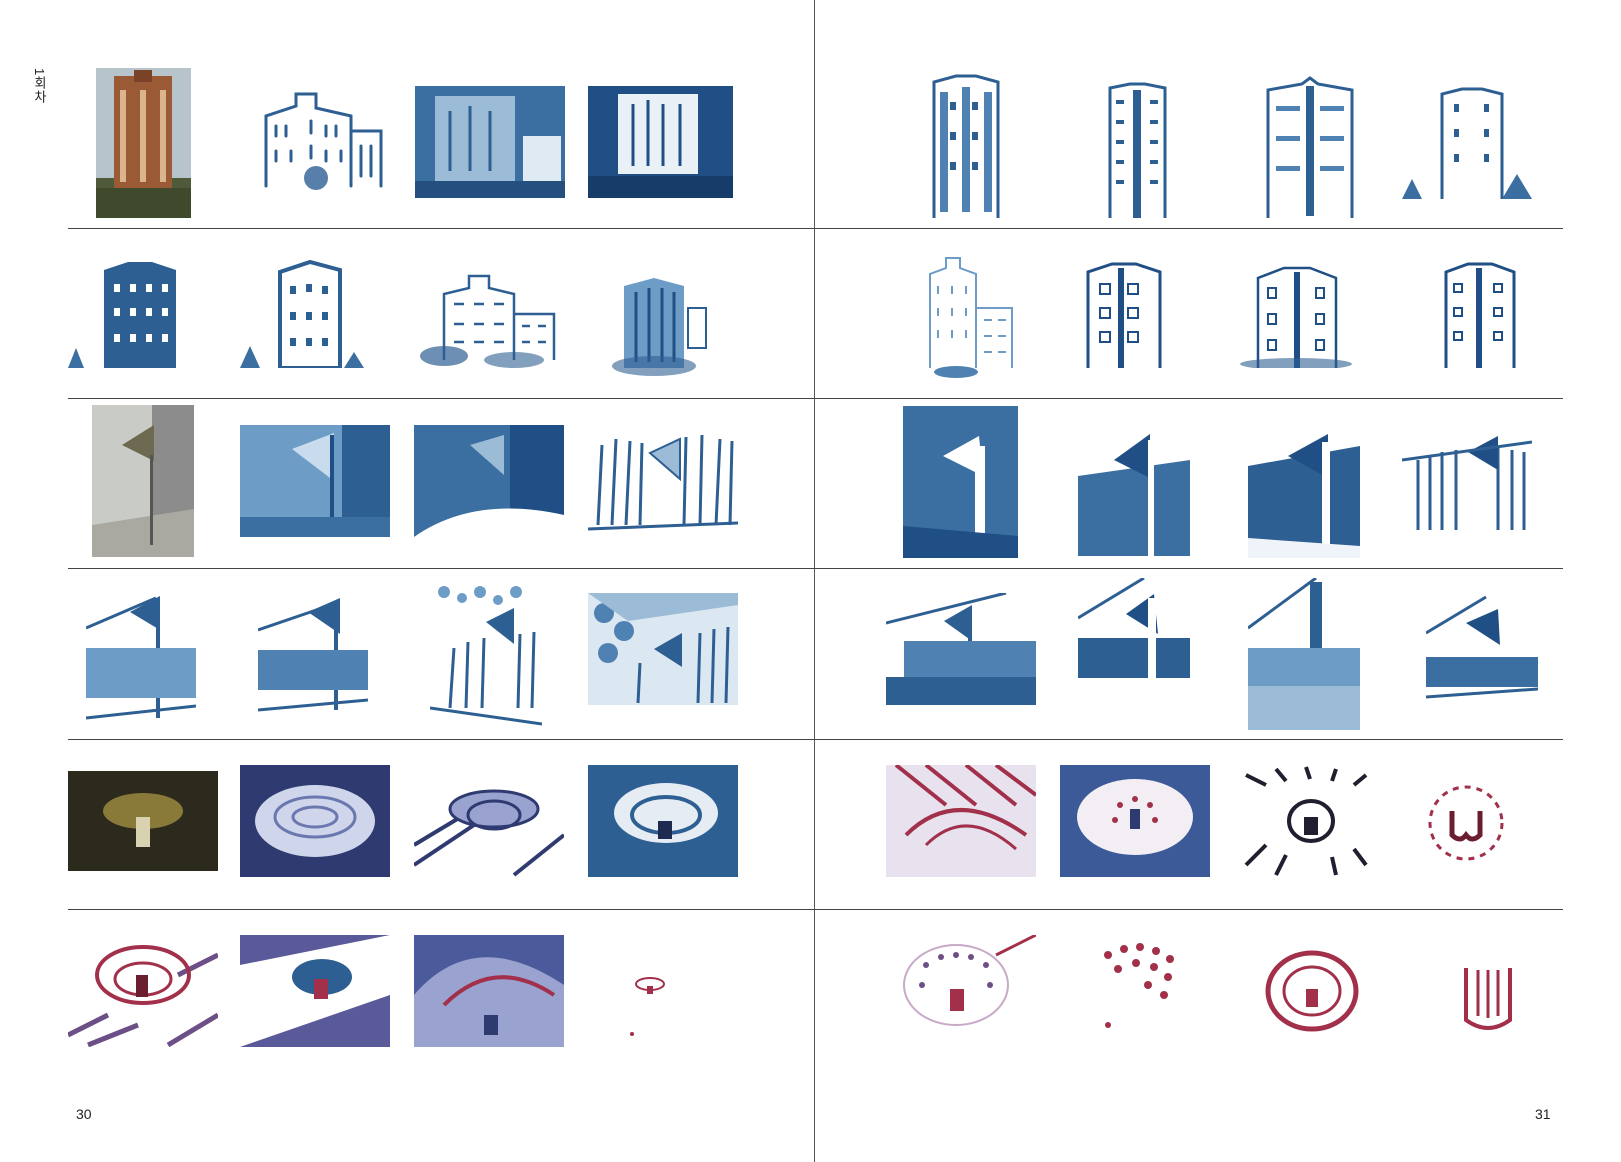 This screenshot has width=1621, height=1162. I want to click on reference-photo-wall, so click(143, 481).